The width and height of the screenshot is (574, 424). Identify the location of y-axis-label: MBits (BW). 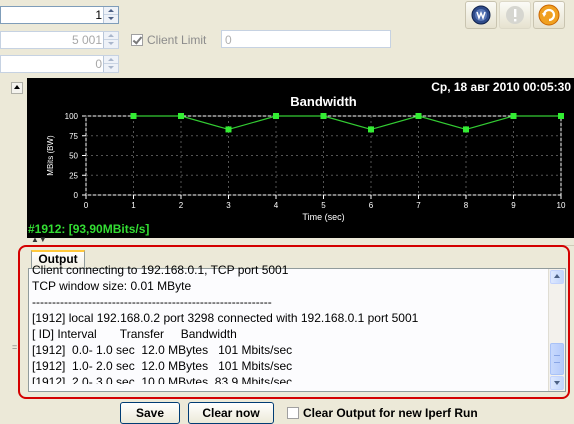
(50, 155).